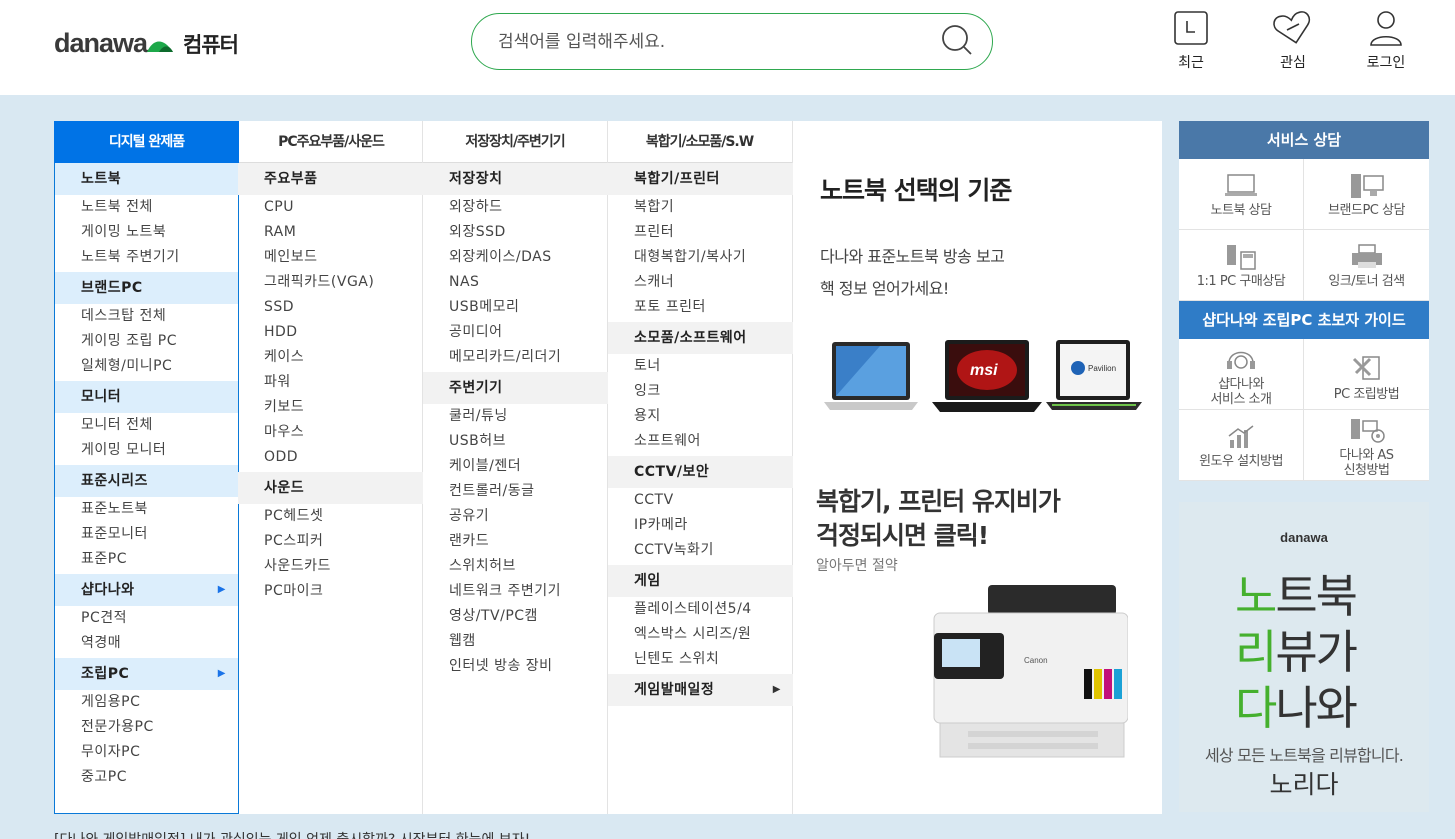 This screenshot has width=1455, height=839. I want to click on danawa-as-request-button: 다나와 AS 신청방법, so click(1366, 445).